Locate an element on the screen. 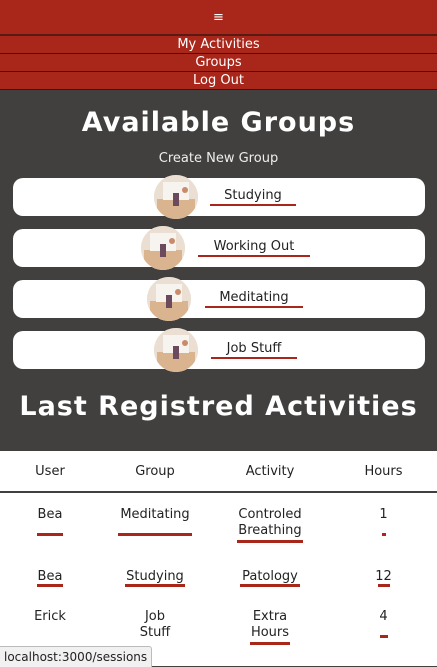 Image resolution: width=437 pixels, height=667 pixels. cell-activity: Controled Breathing is located at coordinates (270, 533).